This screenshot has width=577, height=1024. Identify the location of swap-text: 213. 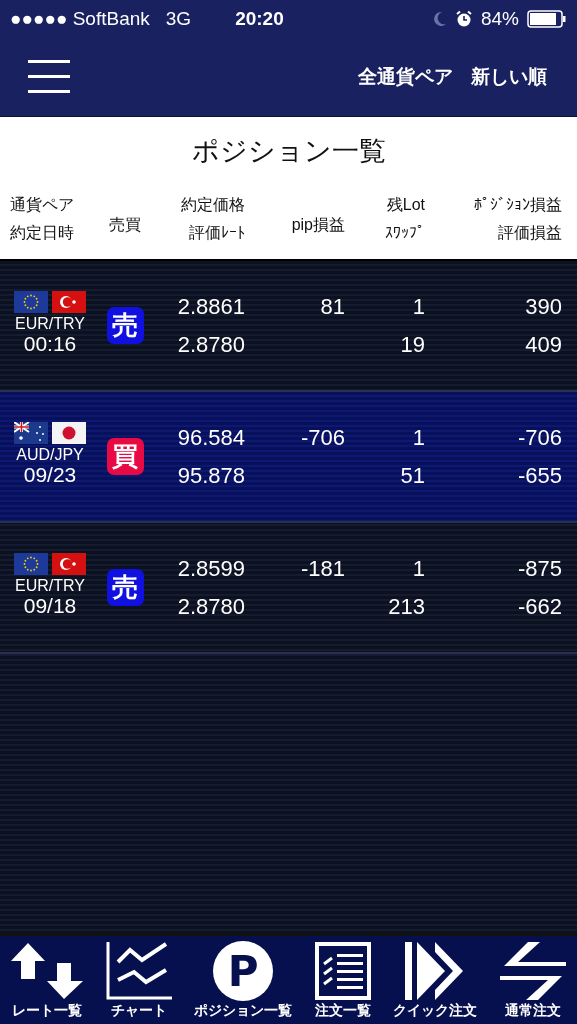
(406, 606).